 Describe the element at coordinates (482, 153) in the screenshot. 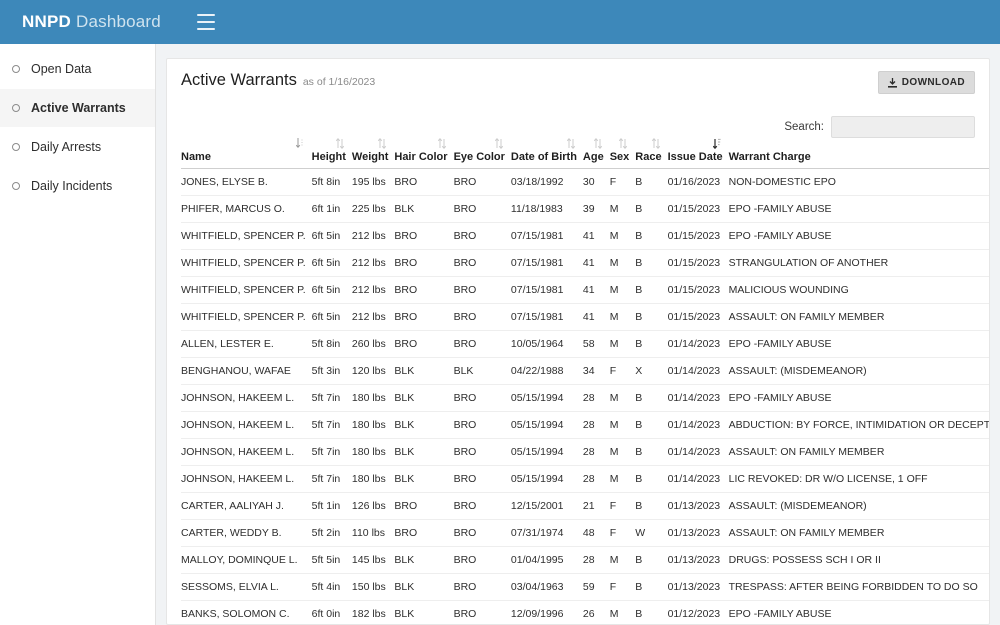

I see `column-header-eye-color: Eye Color` at that location.